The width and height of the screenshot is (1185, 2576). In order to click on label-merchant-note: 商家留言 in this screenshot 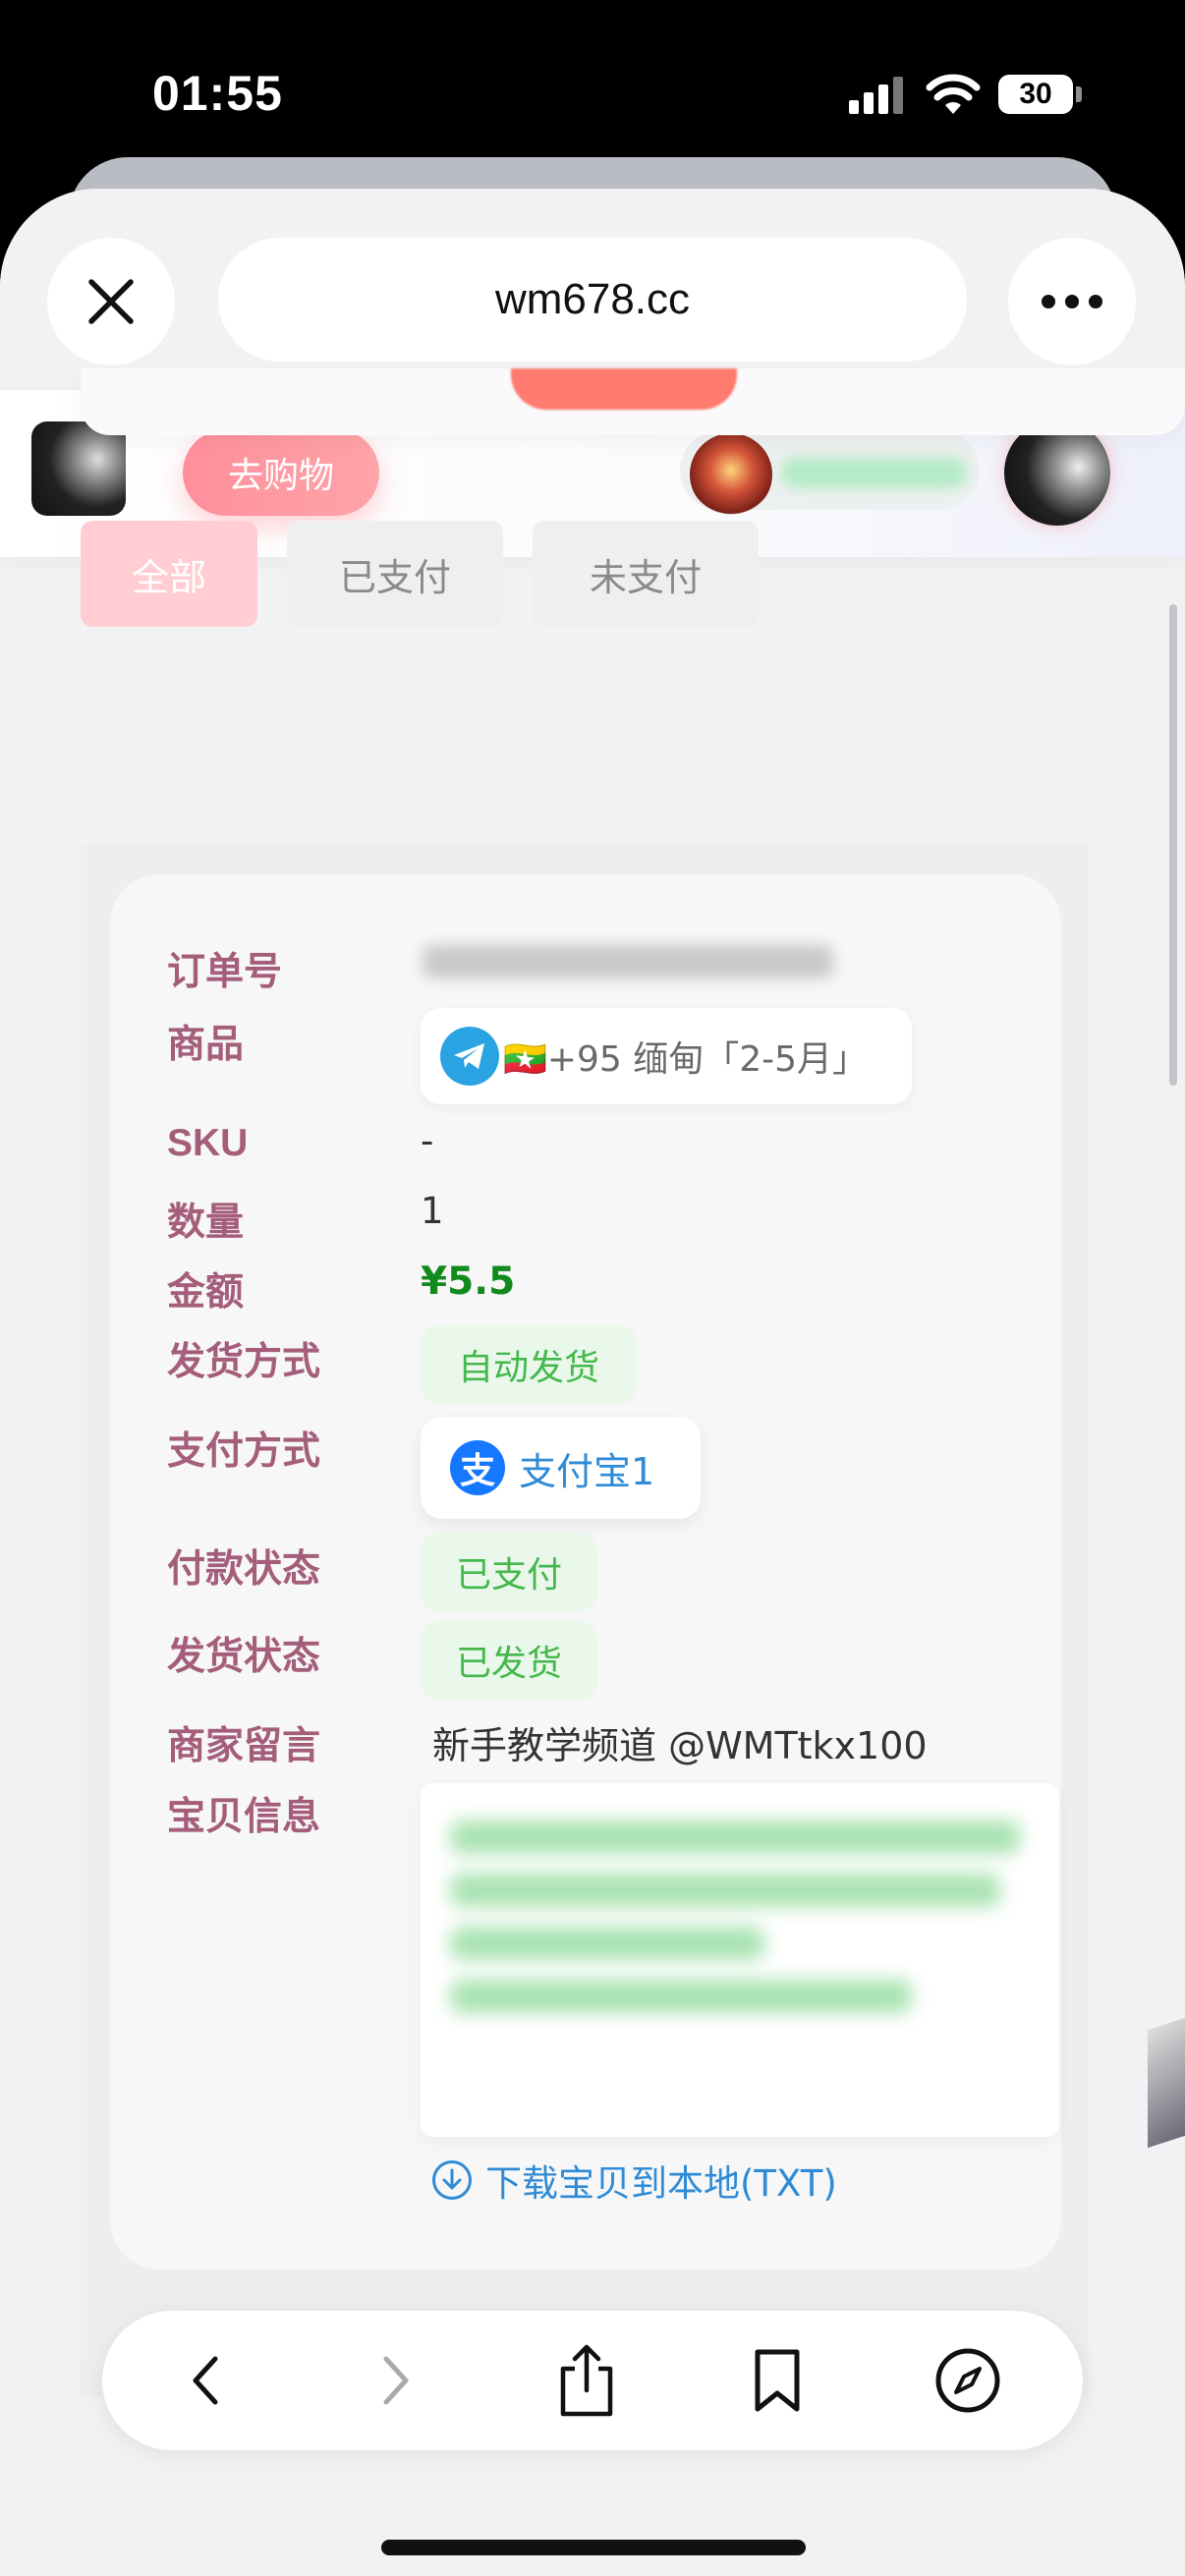, I will do `click(244, 1746)`.